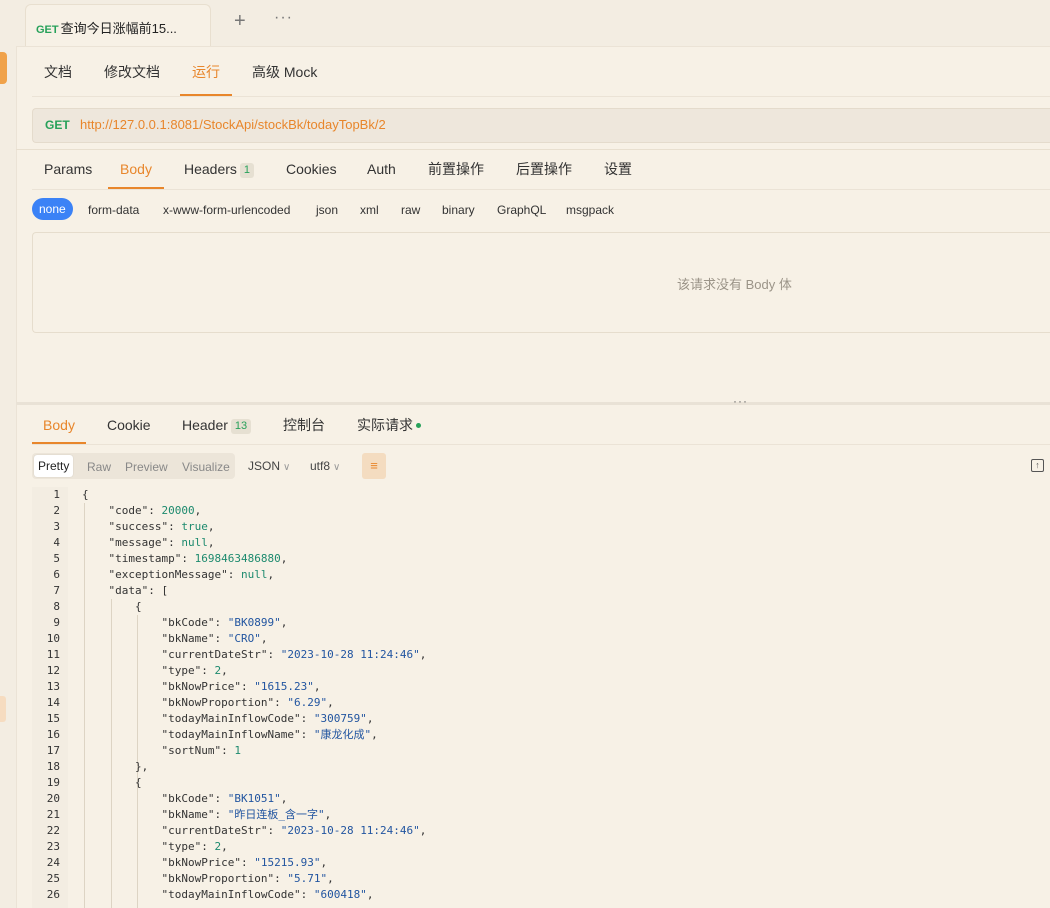 Image resolution: width=1050 pixels, height=908 pixels. I want to click on line-number: 22, so click(53, 830).